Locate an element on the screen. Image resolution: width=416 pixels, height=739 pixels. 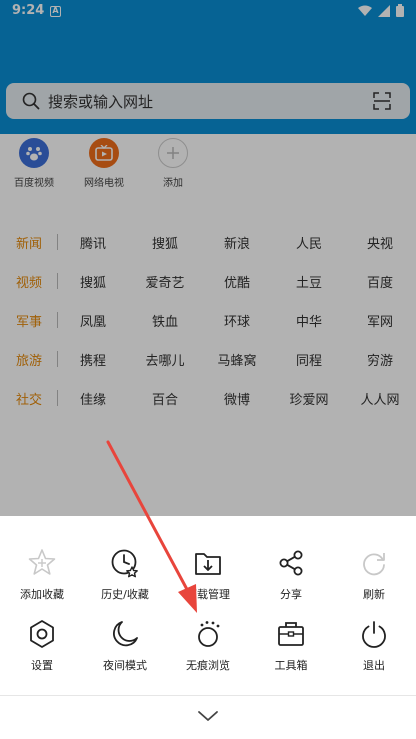
refresh-icon is located at coordinates (374, 564).